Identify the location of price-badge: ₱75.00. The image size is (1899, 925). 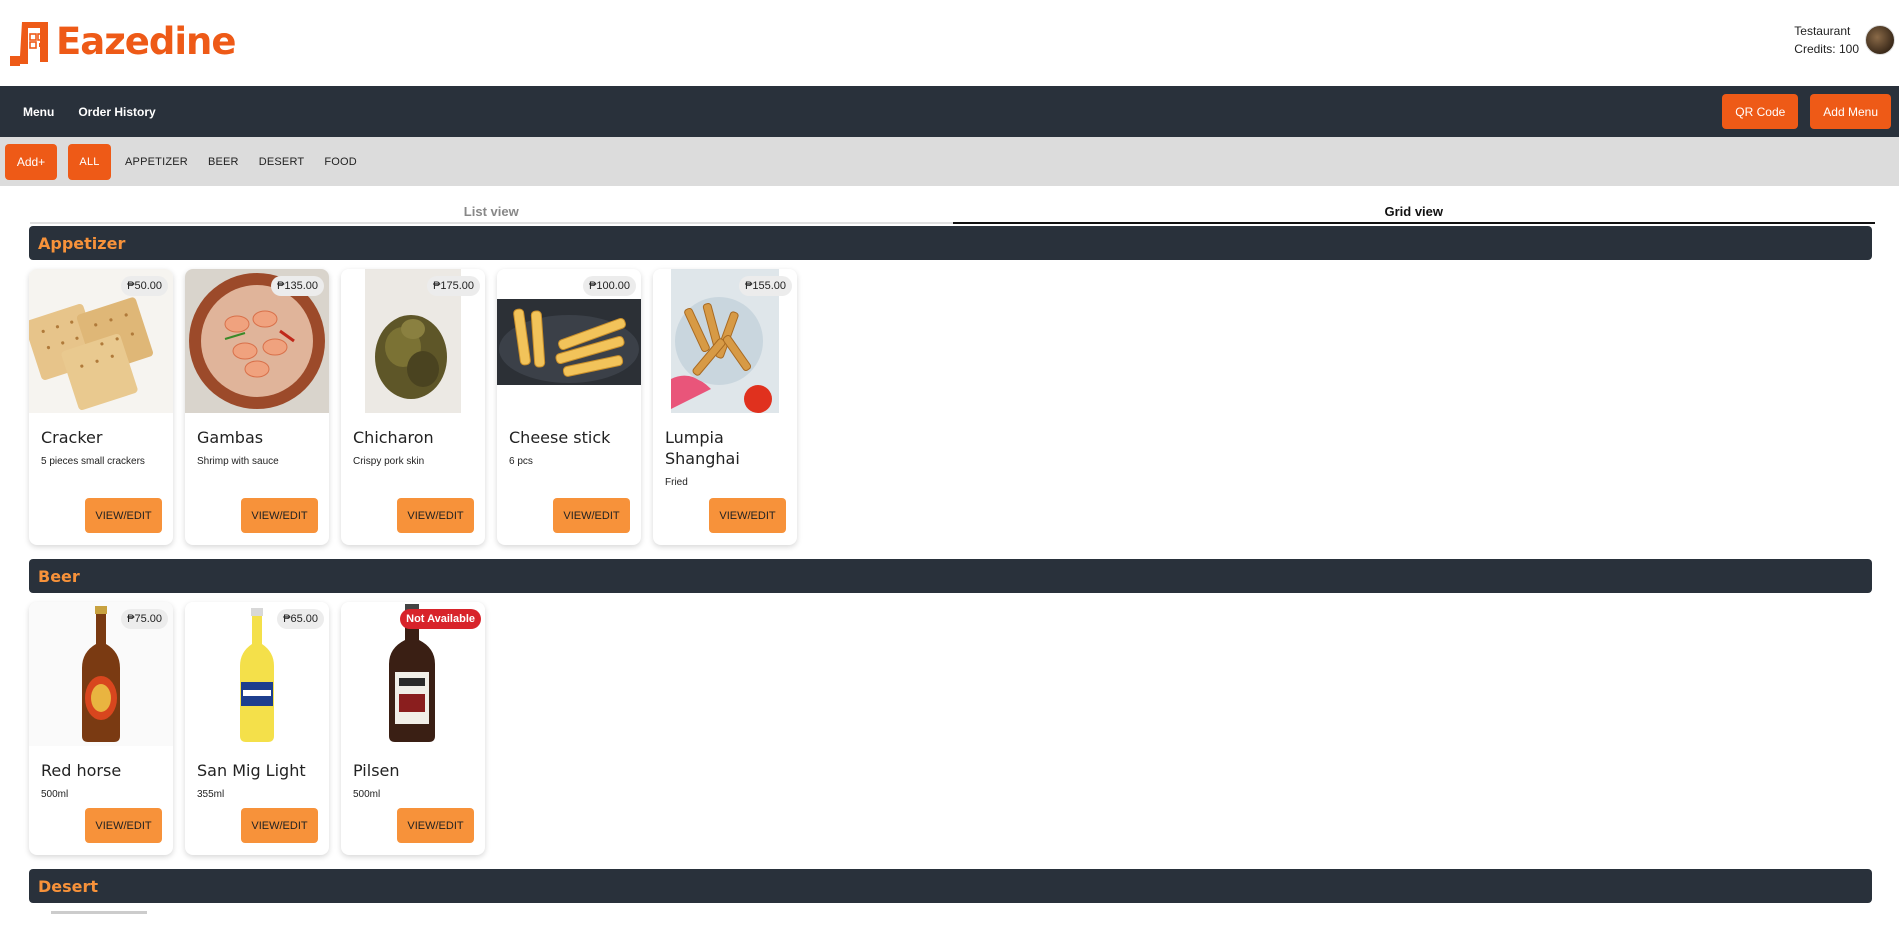
(144, 619).